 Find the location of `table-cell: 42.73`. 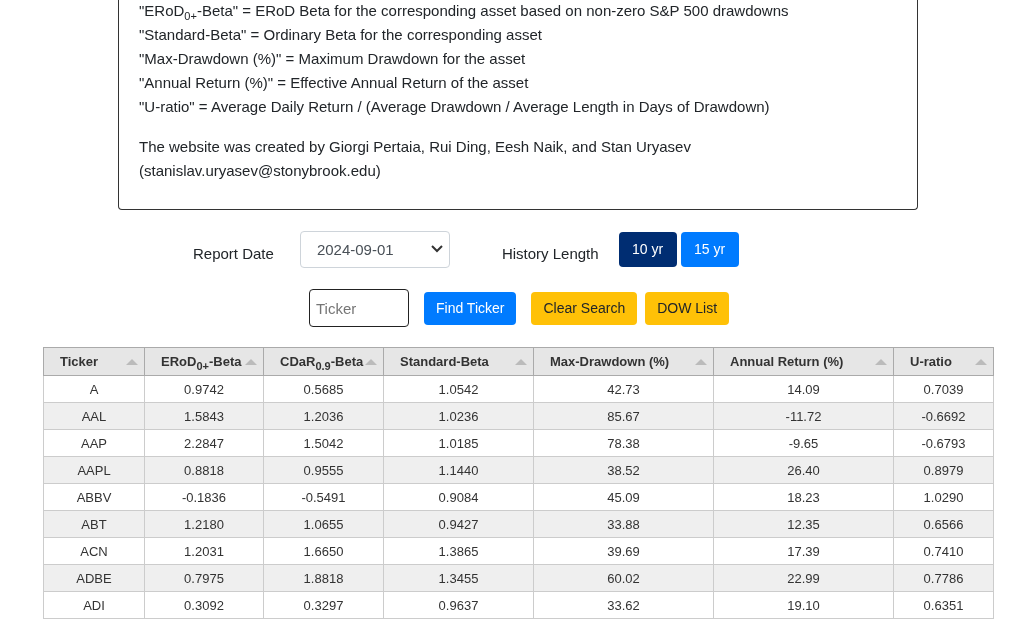

table-cell: 42.73 is located at coordinates (623, 389).